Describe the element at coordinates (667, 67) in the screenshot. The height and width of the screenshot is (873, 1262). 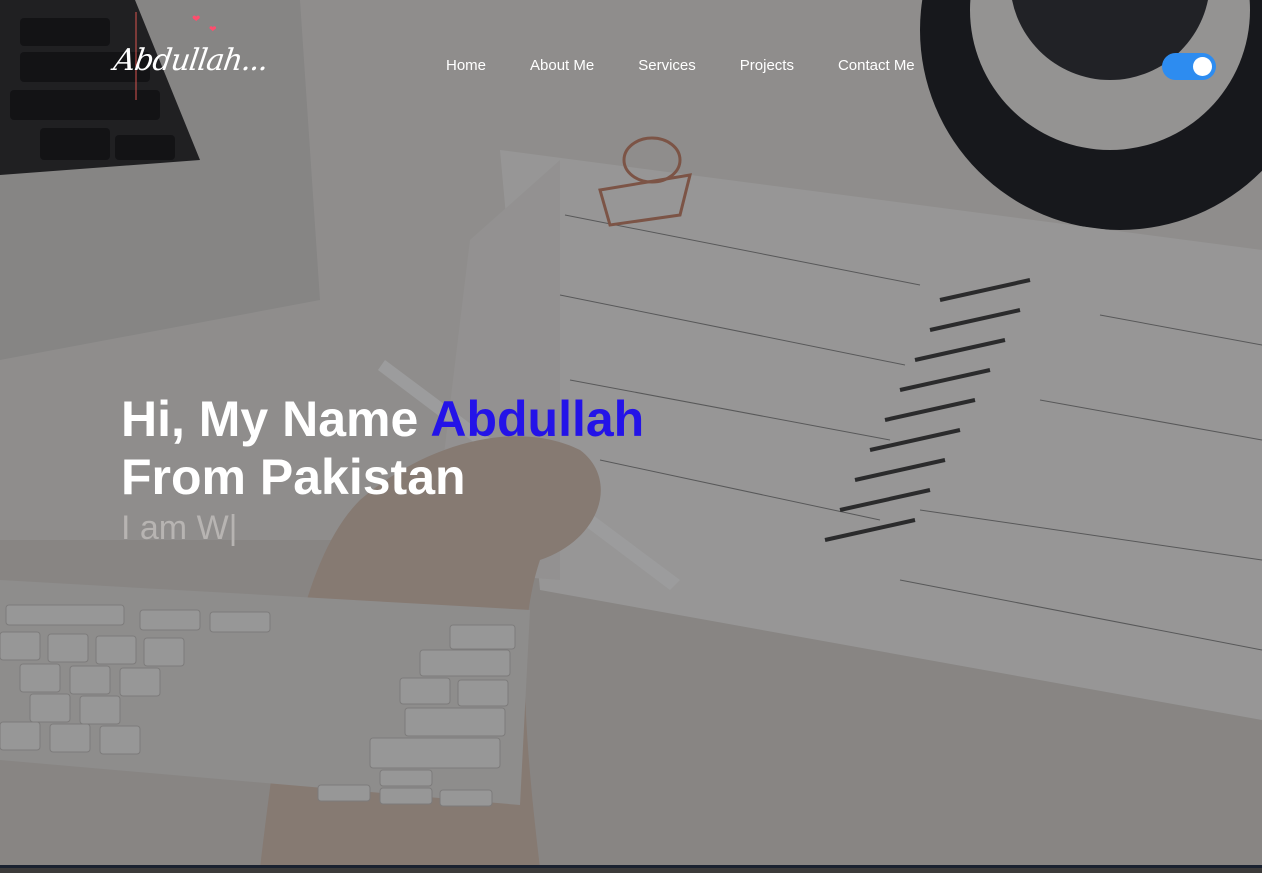
I see `nav-services: Services` at that location.